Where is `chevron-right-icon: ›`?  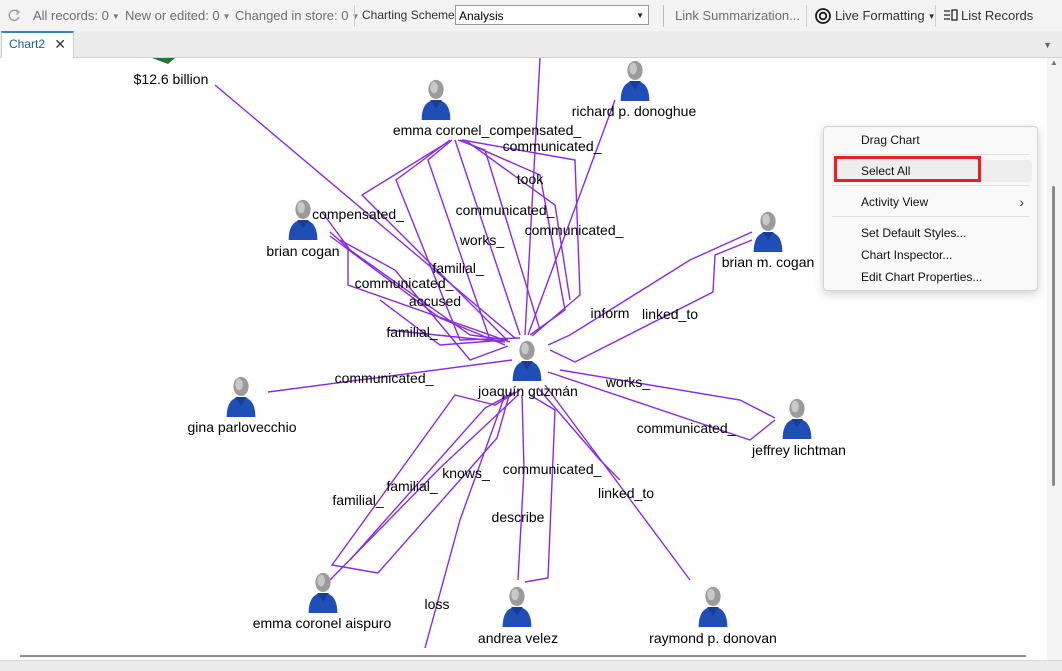
chevron-right-icon: › is located at coordinates (1021, 202).